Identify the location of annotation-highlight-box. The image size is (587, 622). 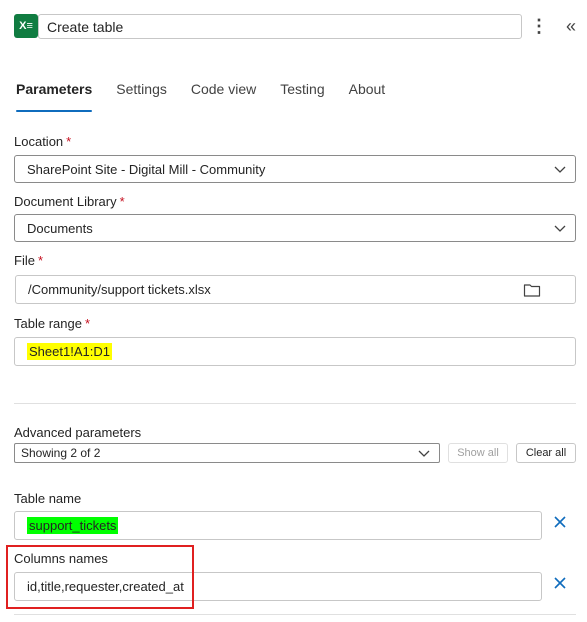
(100, 577).